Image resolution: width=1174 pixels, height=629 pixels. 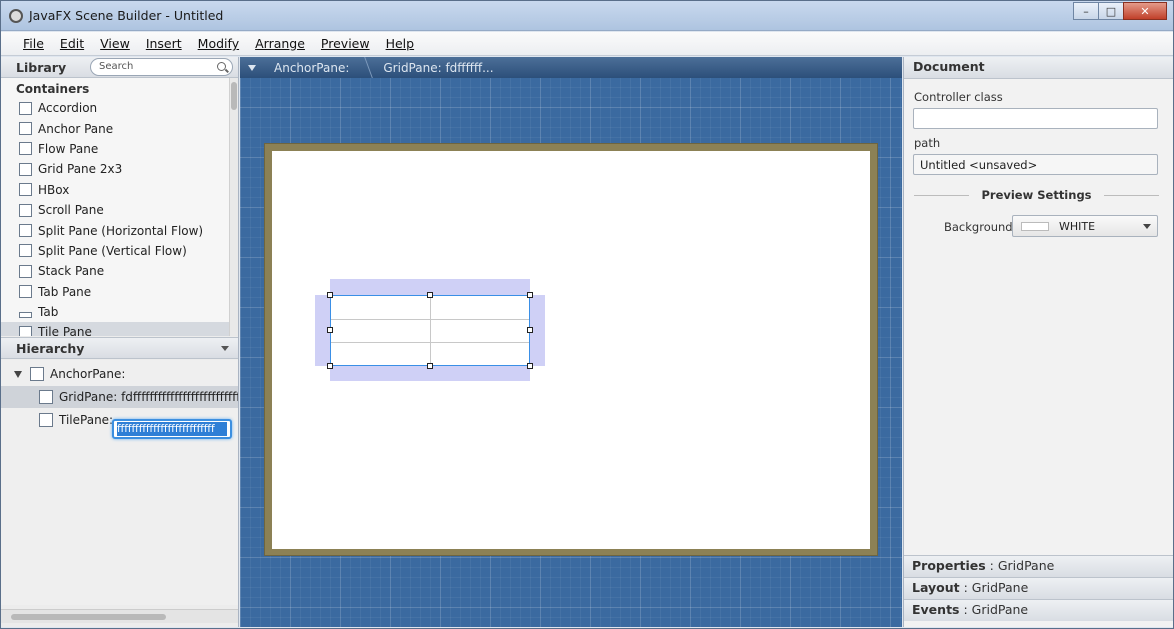 What do you see at coordinates (530, 330) in the screenshot?
I see `resize-handle-e` at bounding box center [530, 330].